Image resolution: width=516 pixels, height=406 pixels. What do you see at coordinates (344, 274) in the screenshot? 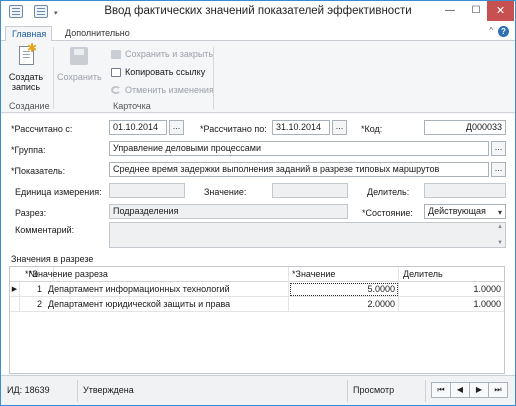
I see `column-header-value: *Значение` at bounding box center [344, 274].